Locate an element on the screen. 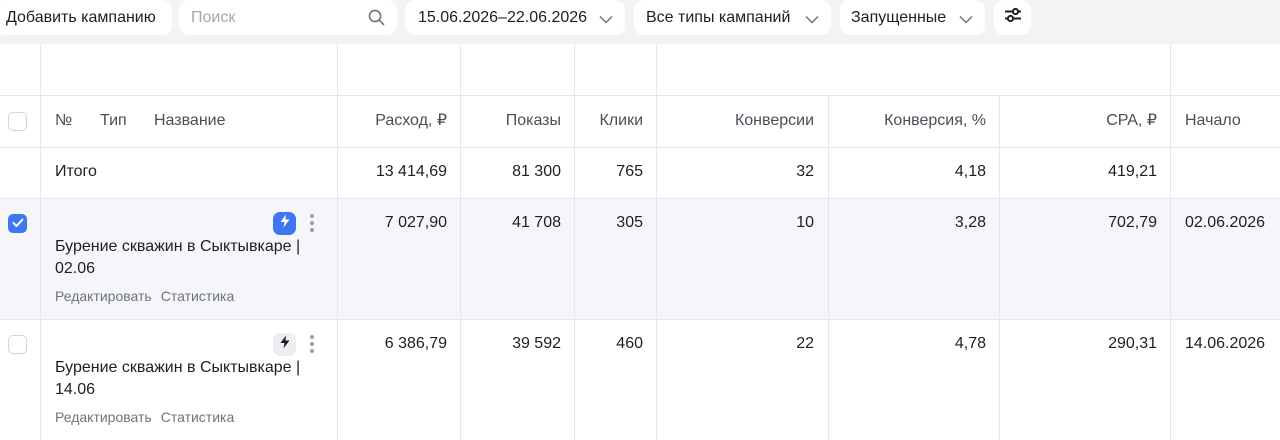 This screenshot has height=440, width=1280. total-label: Итого is located at coordinates (76, 171).